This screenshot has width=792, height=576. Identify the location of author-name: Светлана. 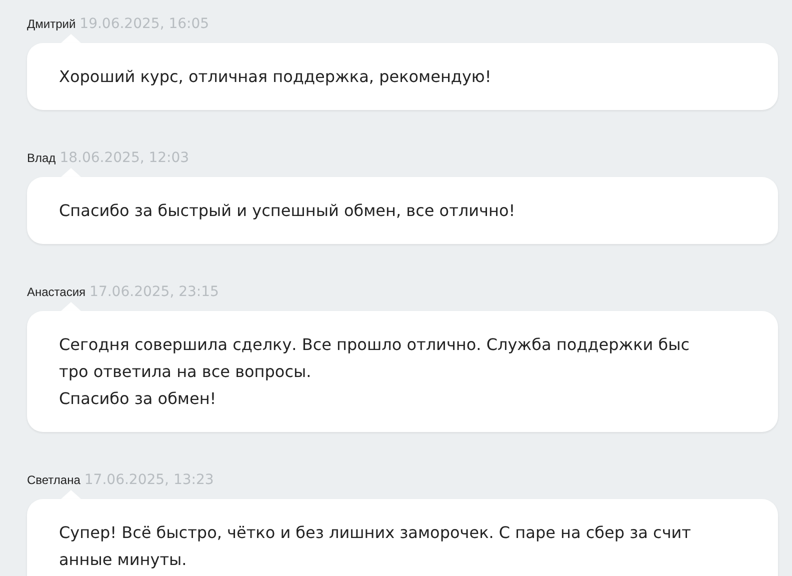
(53, 480).